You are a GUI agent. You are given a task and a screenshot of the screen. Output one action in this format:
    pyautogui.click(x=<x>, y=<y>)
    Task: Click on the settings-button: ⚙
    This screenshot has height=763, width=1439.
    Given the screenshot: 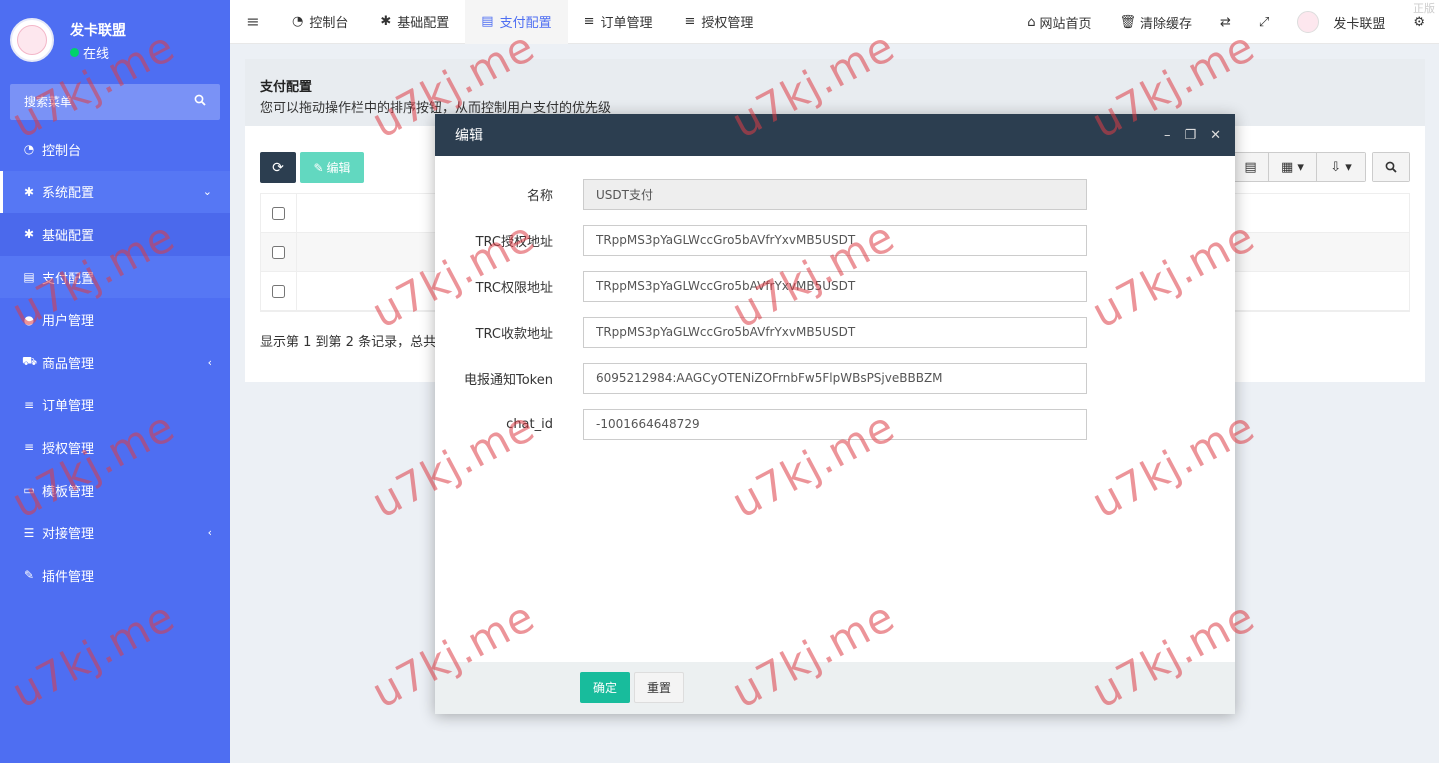 What is the action you would take?
    pyautogui.click(x=1419, y=22)
    